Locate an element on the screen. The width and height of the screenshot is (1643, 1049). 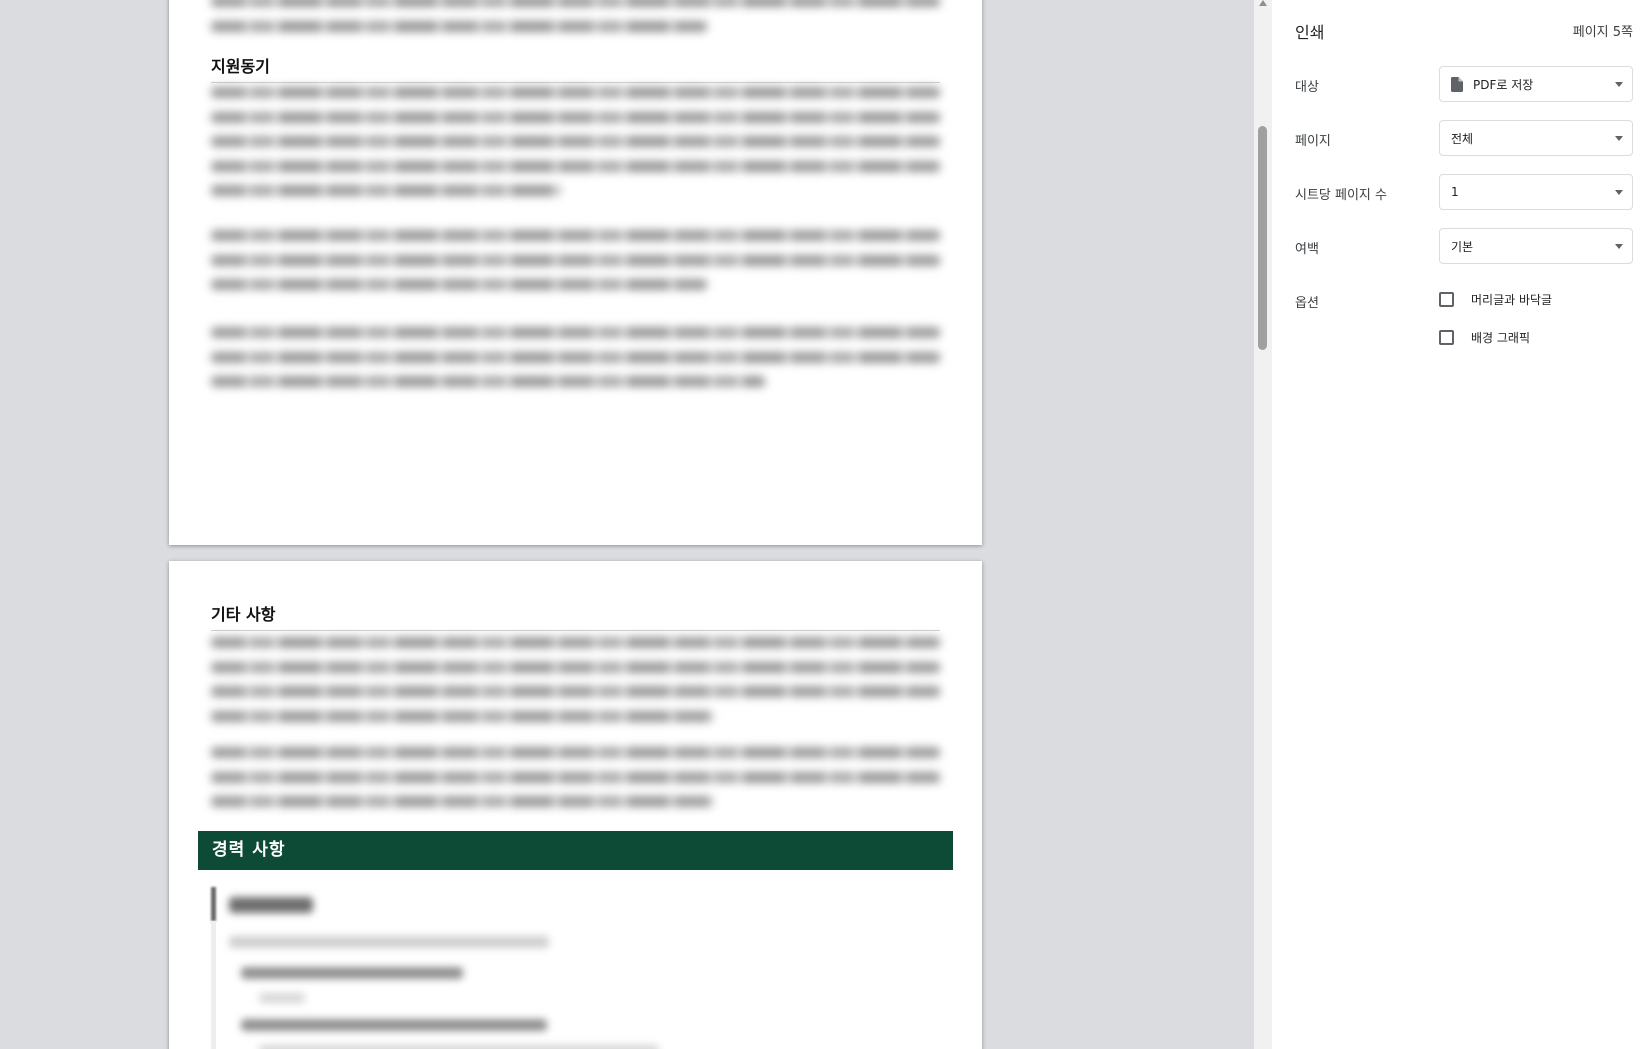
margins-label: 여백 is located at coordinates (1307, 249).